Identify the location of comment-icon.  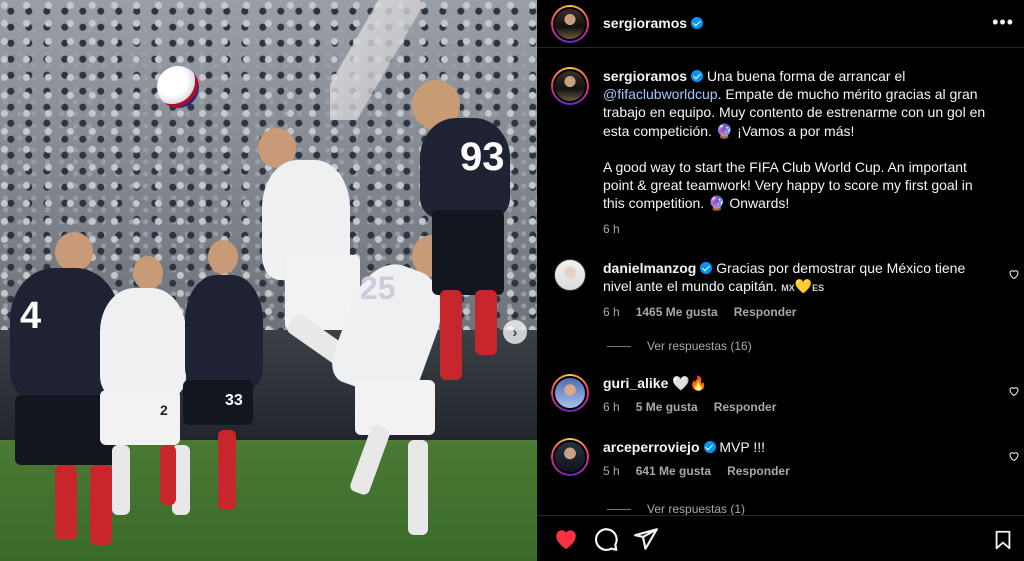
(606, 539).